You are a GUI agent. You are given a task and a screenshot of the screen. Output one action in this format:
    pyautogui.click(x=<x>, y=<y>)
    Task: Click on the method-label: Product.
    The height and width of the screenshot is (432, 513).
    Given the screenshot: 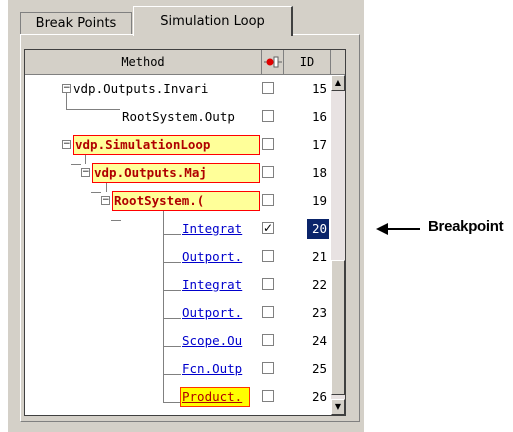 What is the action you would take?
    pyautogui.click(x=215, y=397)
    